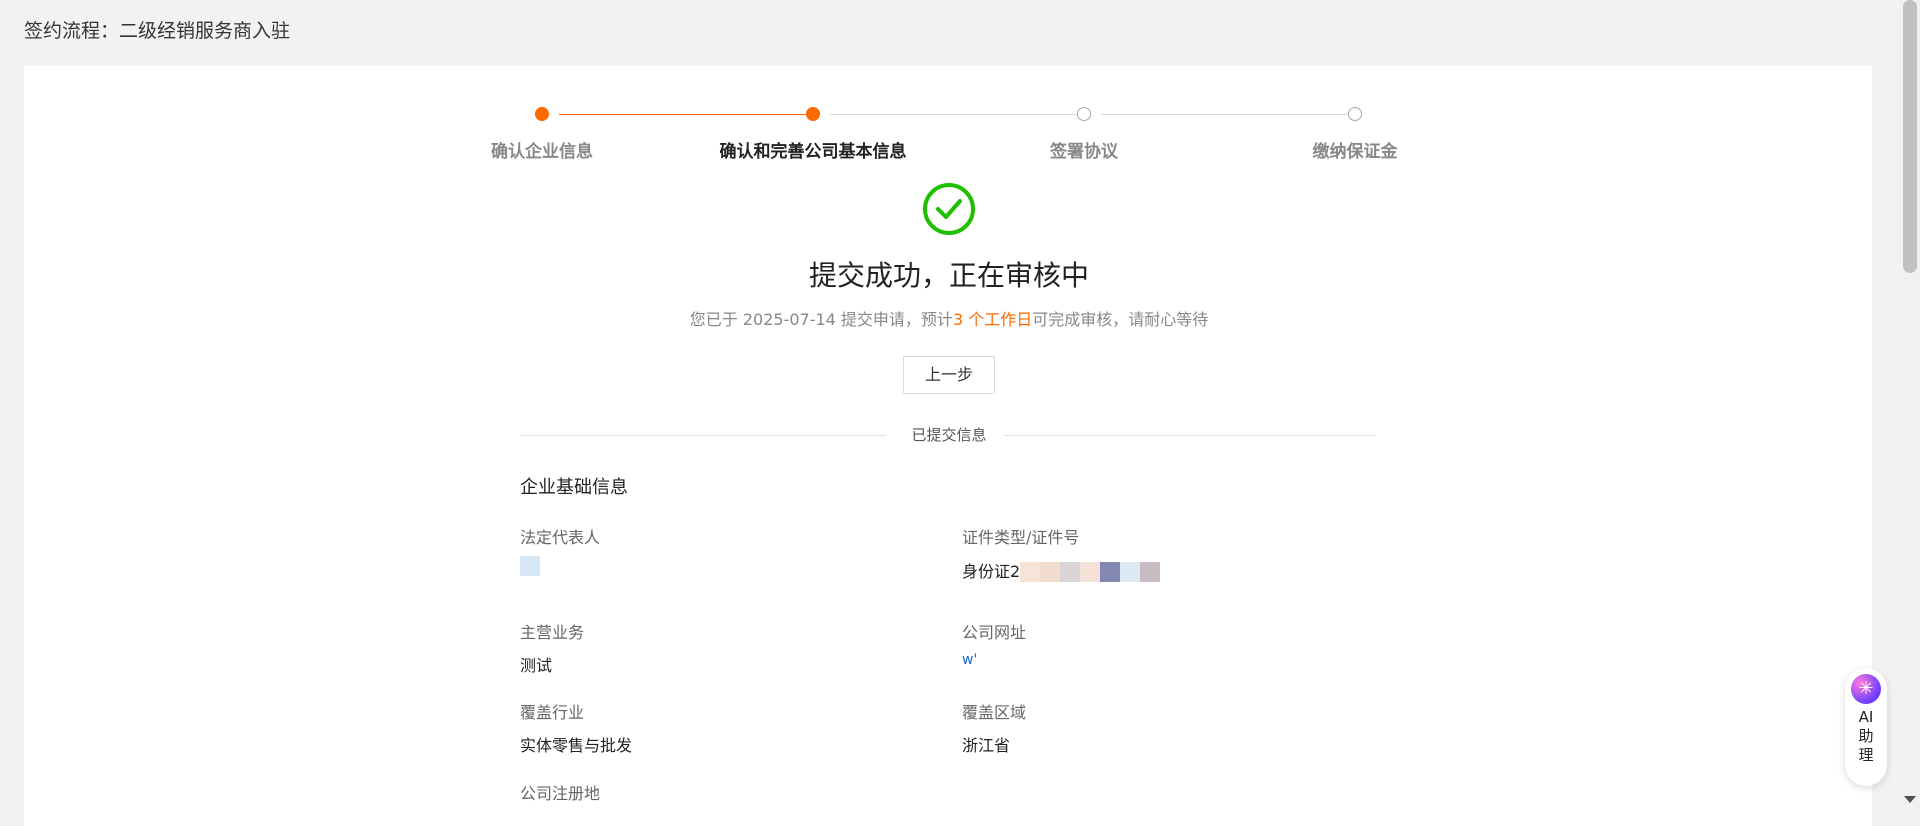 The image size is (1920, 826). I want to click on step-indicator: 确认企业信息 确认和完善公司基本信息 签署协议 缴纳保证金, so click(948, 124).